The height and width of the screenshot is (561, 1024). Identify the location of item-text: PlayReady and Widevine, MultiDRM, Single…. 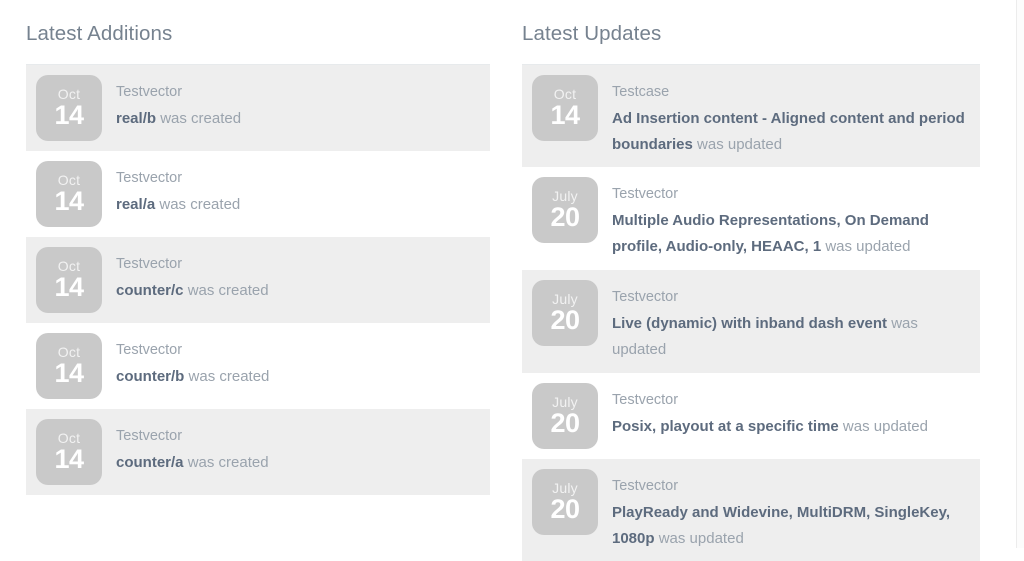
(781, 525).